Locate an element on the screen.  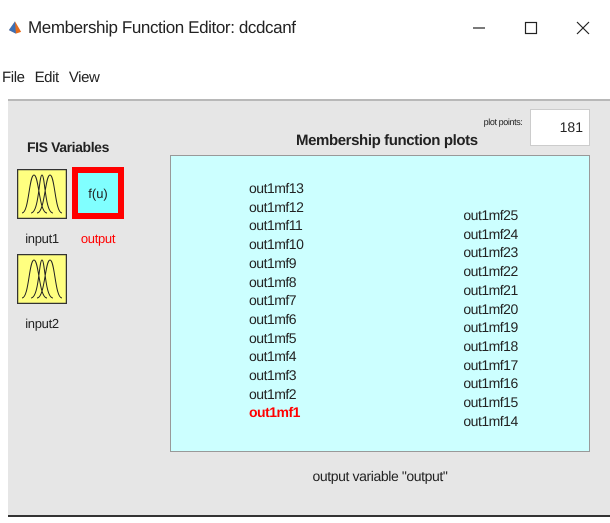
mf-label: out1mf25 is located at coordinates (490, 215).